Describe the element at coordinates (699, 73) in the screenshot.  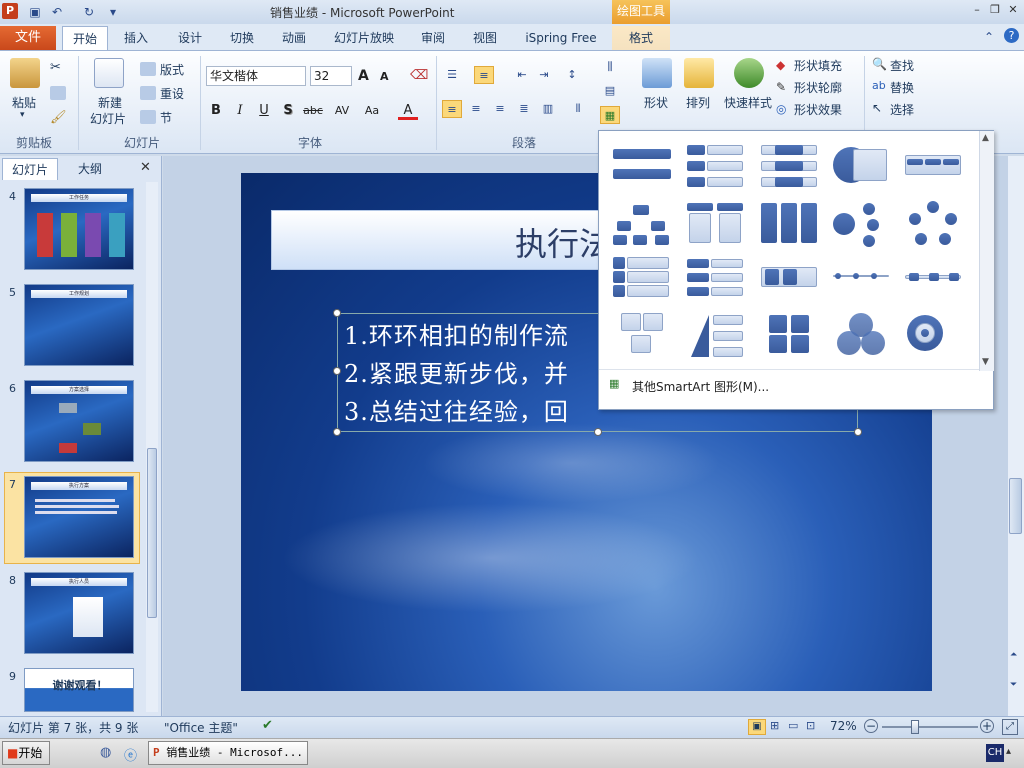
I see `arrange-icon` at that location.